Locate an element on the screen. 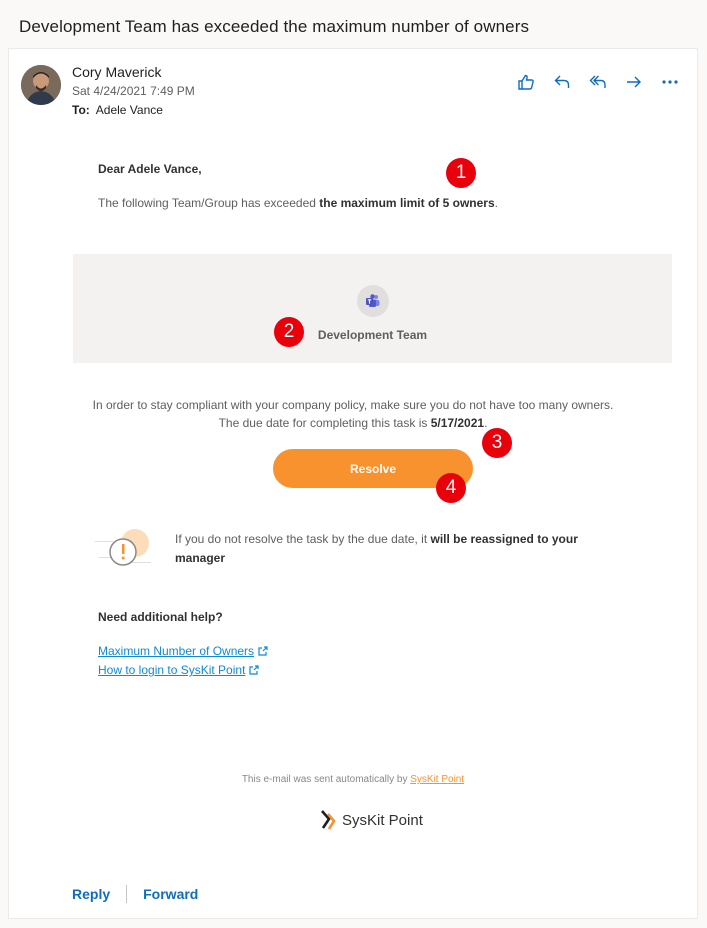 This screenshot has height=928, width=707. team-card: Development Team is located at coordinates (372, 308).